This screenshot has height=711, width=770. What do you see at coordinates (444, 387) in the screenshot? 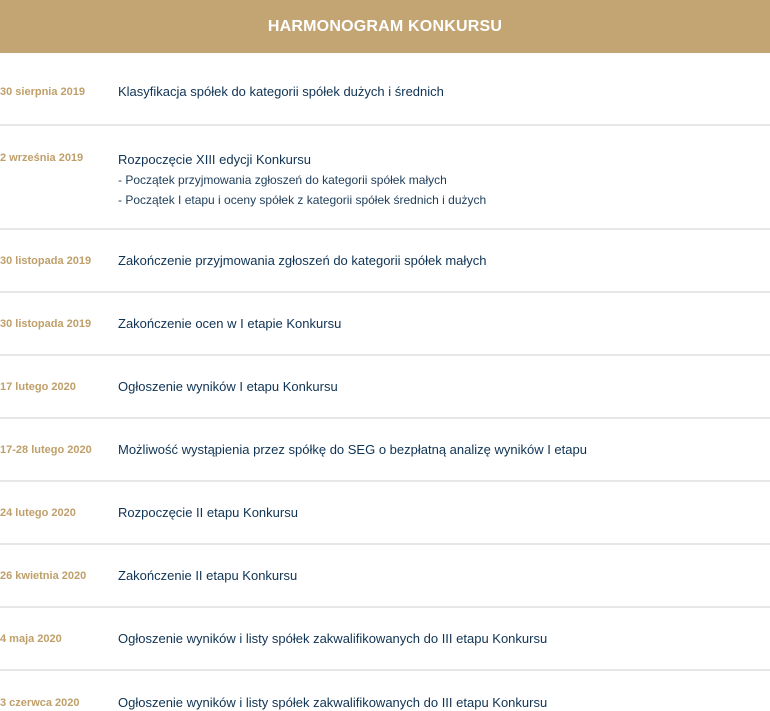
I see `schedule-content: Ogłoszenie wyników I etapu Konkursu` at bounding box center [444, 387].